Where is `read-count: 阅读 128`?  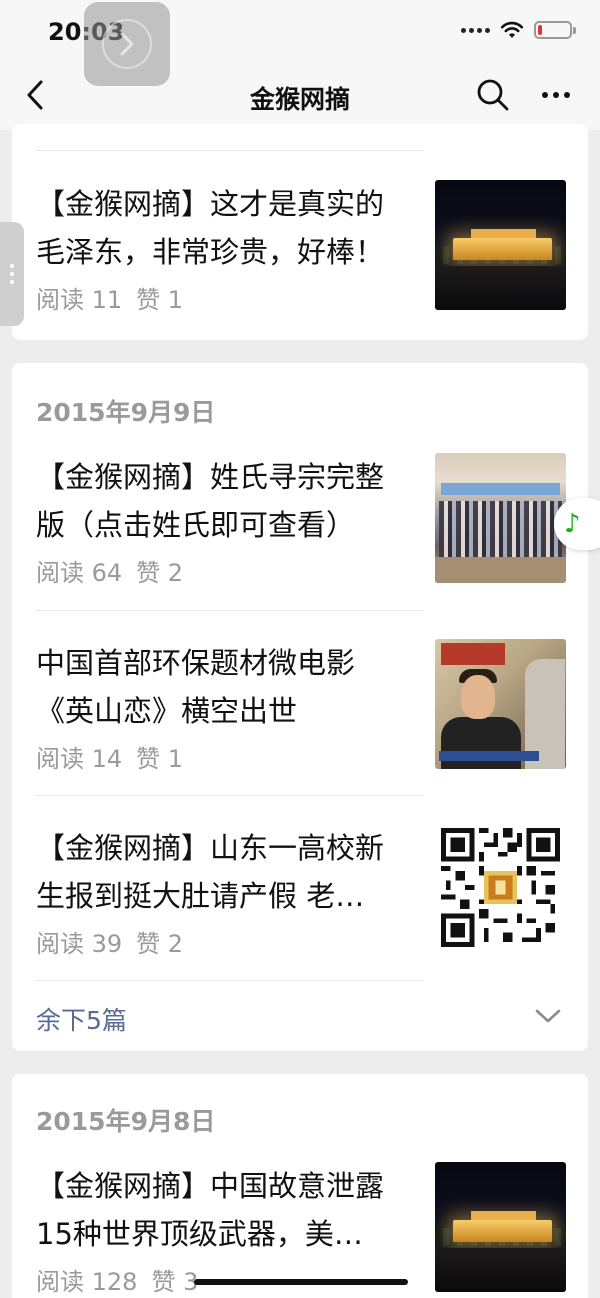
read-count: 阅读 128 is located at coordinates (87, 1282).